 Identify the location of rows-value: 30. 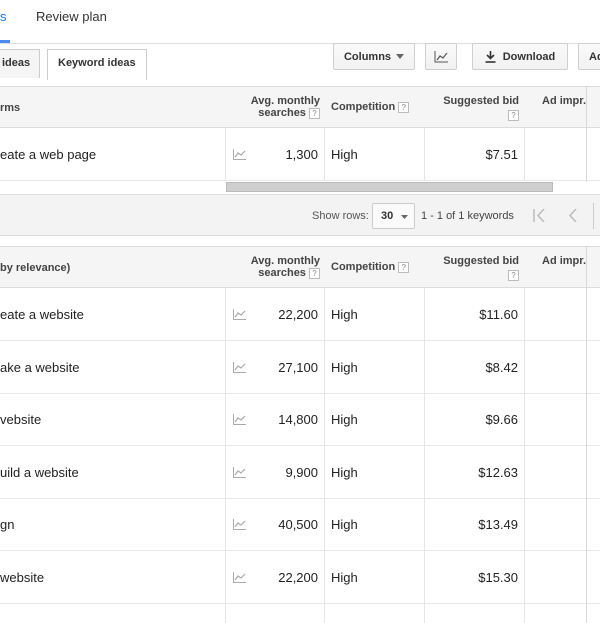
(387, 216).